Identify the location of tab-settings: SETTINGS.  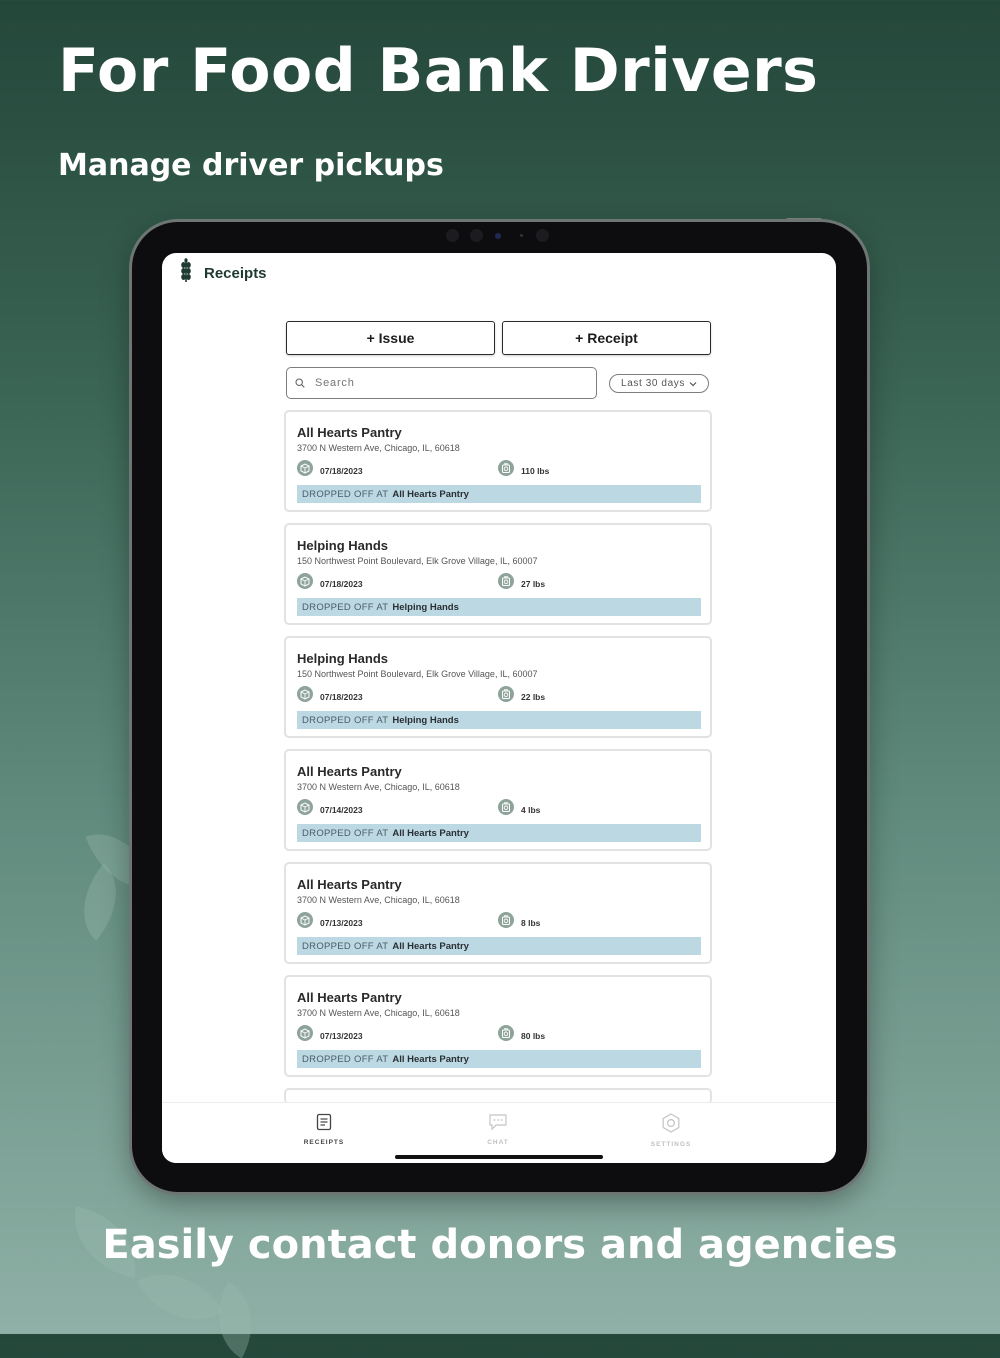
(671, 1130).